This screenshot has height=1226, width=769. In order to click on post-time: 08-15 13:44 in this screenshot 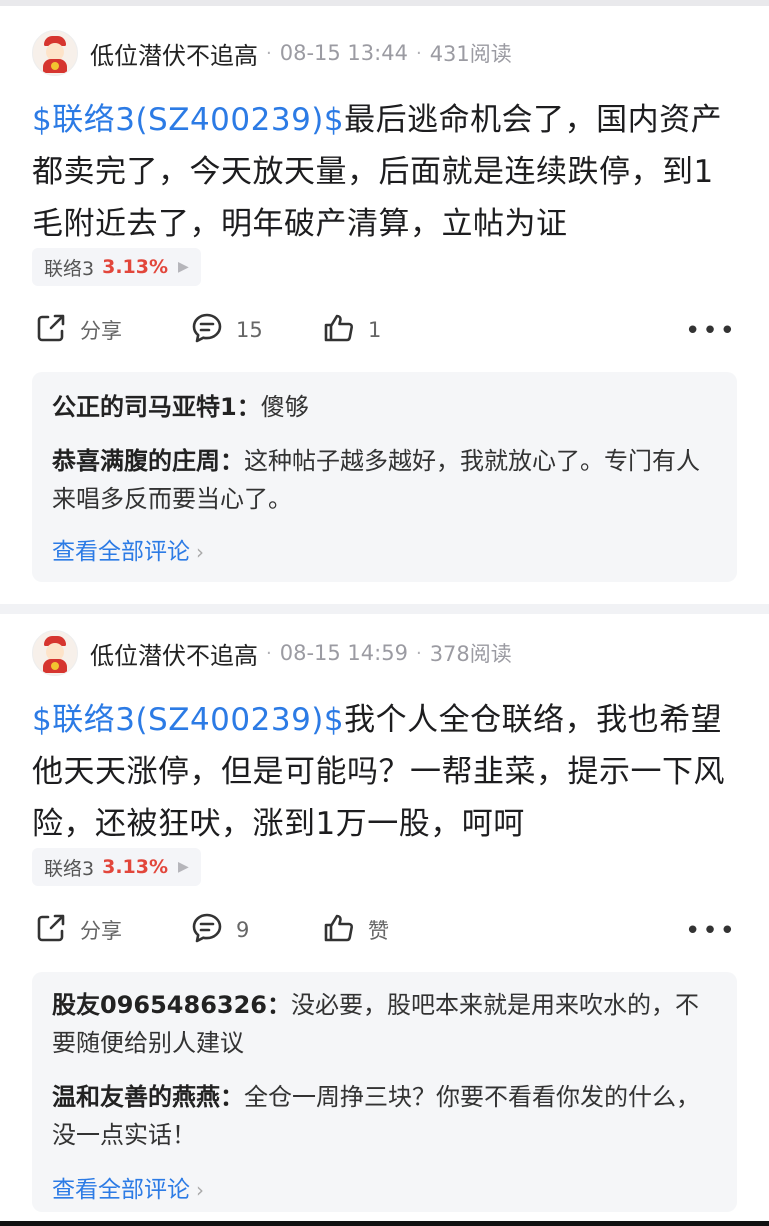, I will do `click(343, 53)`.